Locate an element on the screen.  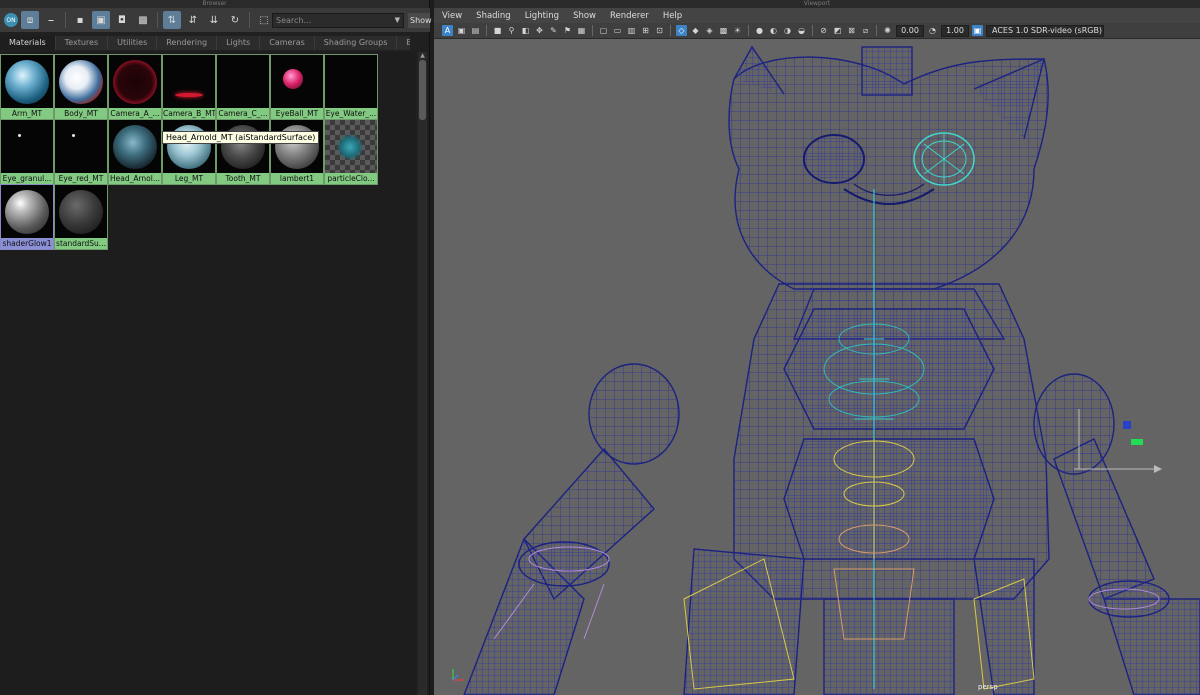
anti-alias-icon: ◒ is located at coordinates (801, 30).